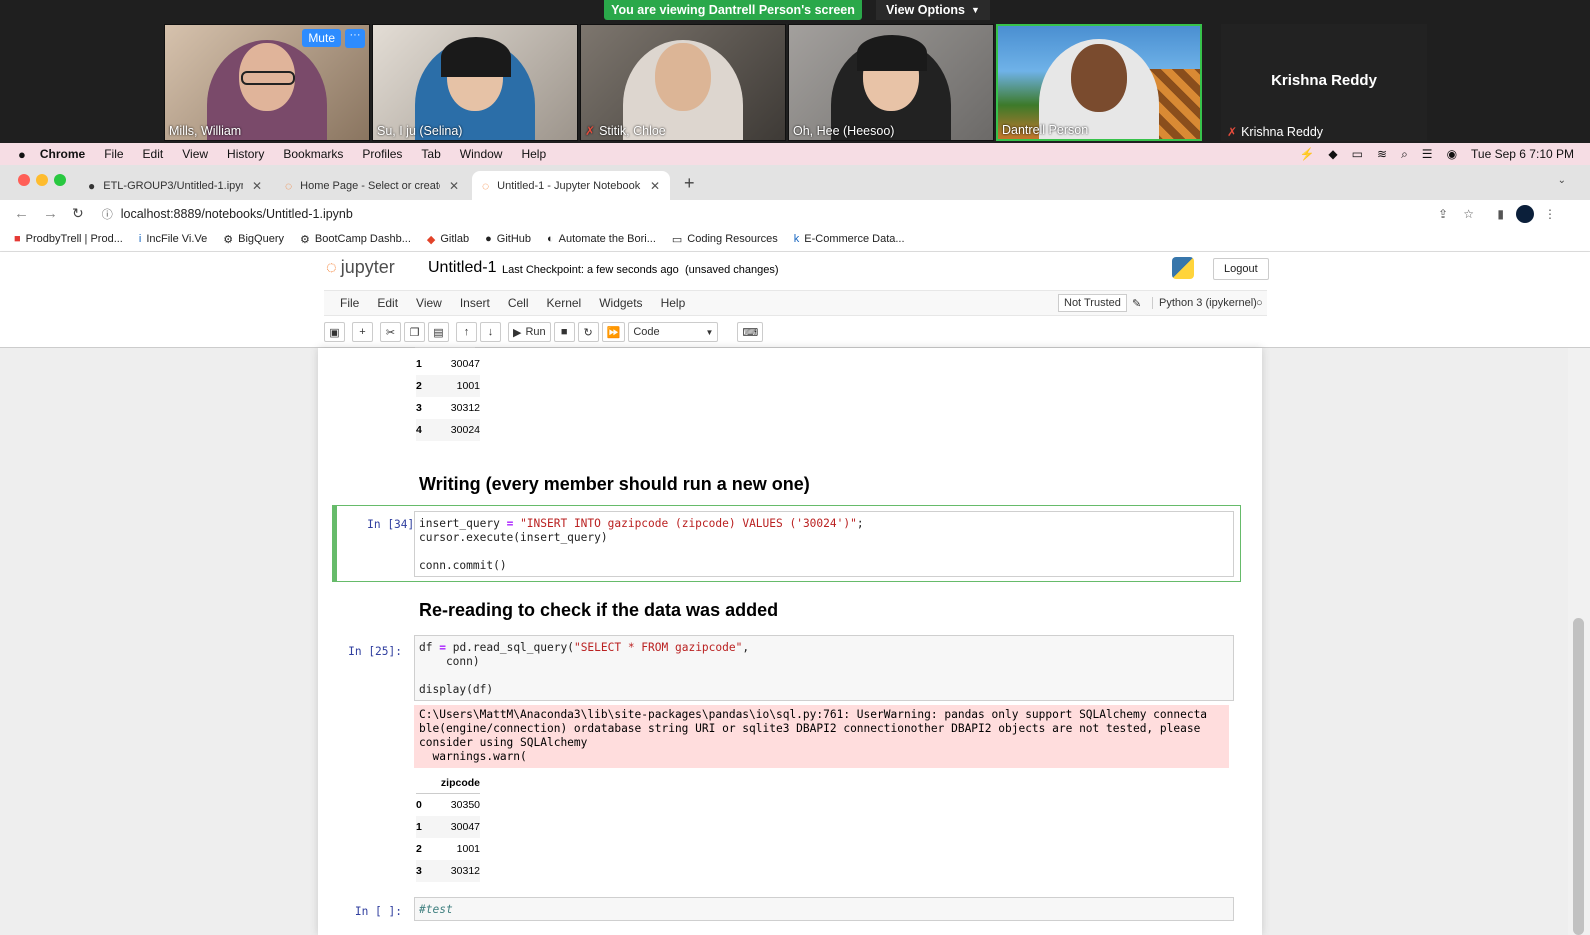 The height and width of the screenshot is (935, 1590). I want to click on copy-icon: ❐, so click(414, 332).